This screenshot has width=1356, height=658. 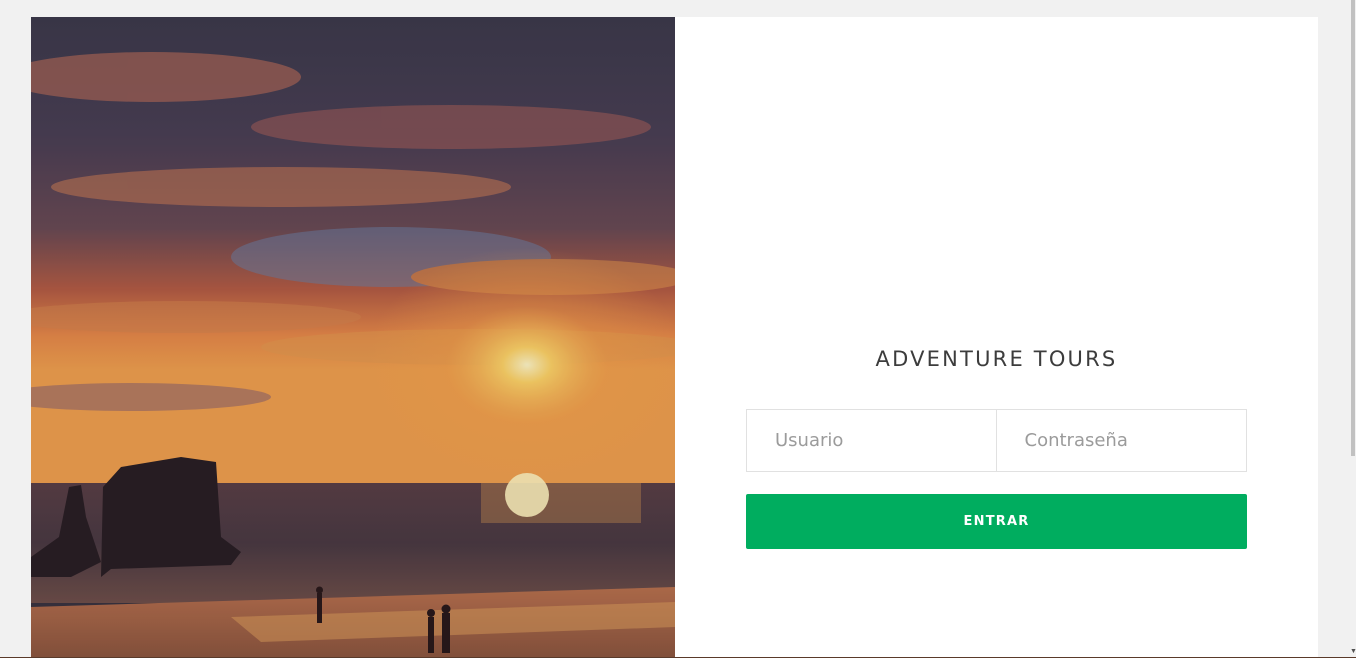 What do you see at coordinates (996, 521) in the screenshot?
I see `login-button: ENTRAR` at bounding box center [996, 521].